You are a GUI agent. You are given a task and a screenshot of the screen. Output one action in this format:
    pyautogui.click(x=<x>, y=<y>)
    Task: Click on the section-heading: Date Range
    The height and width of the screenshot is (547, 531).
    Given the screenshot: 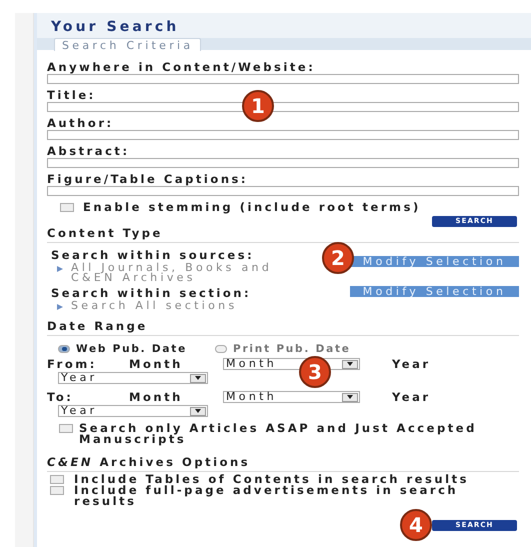 What is the action you would take?
    pyautogui.click(x=283, y=328)
    